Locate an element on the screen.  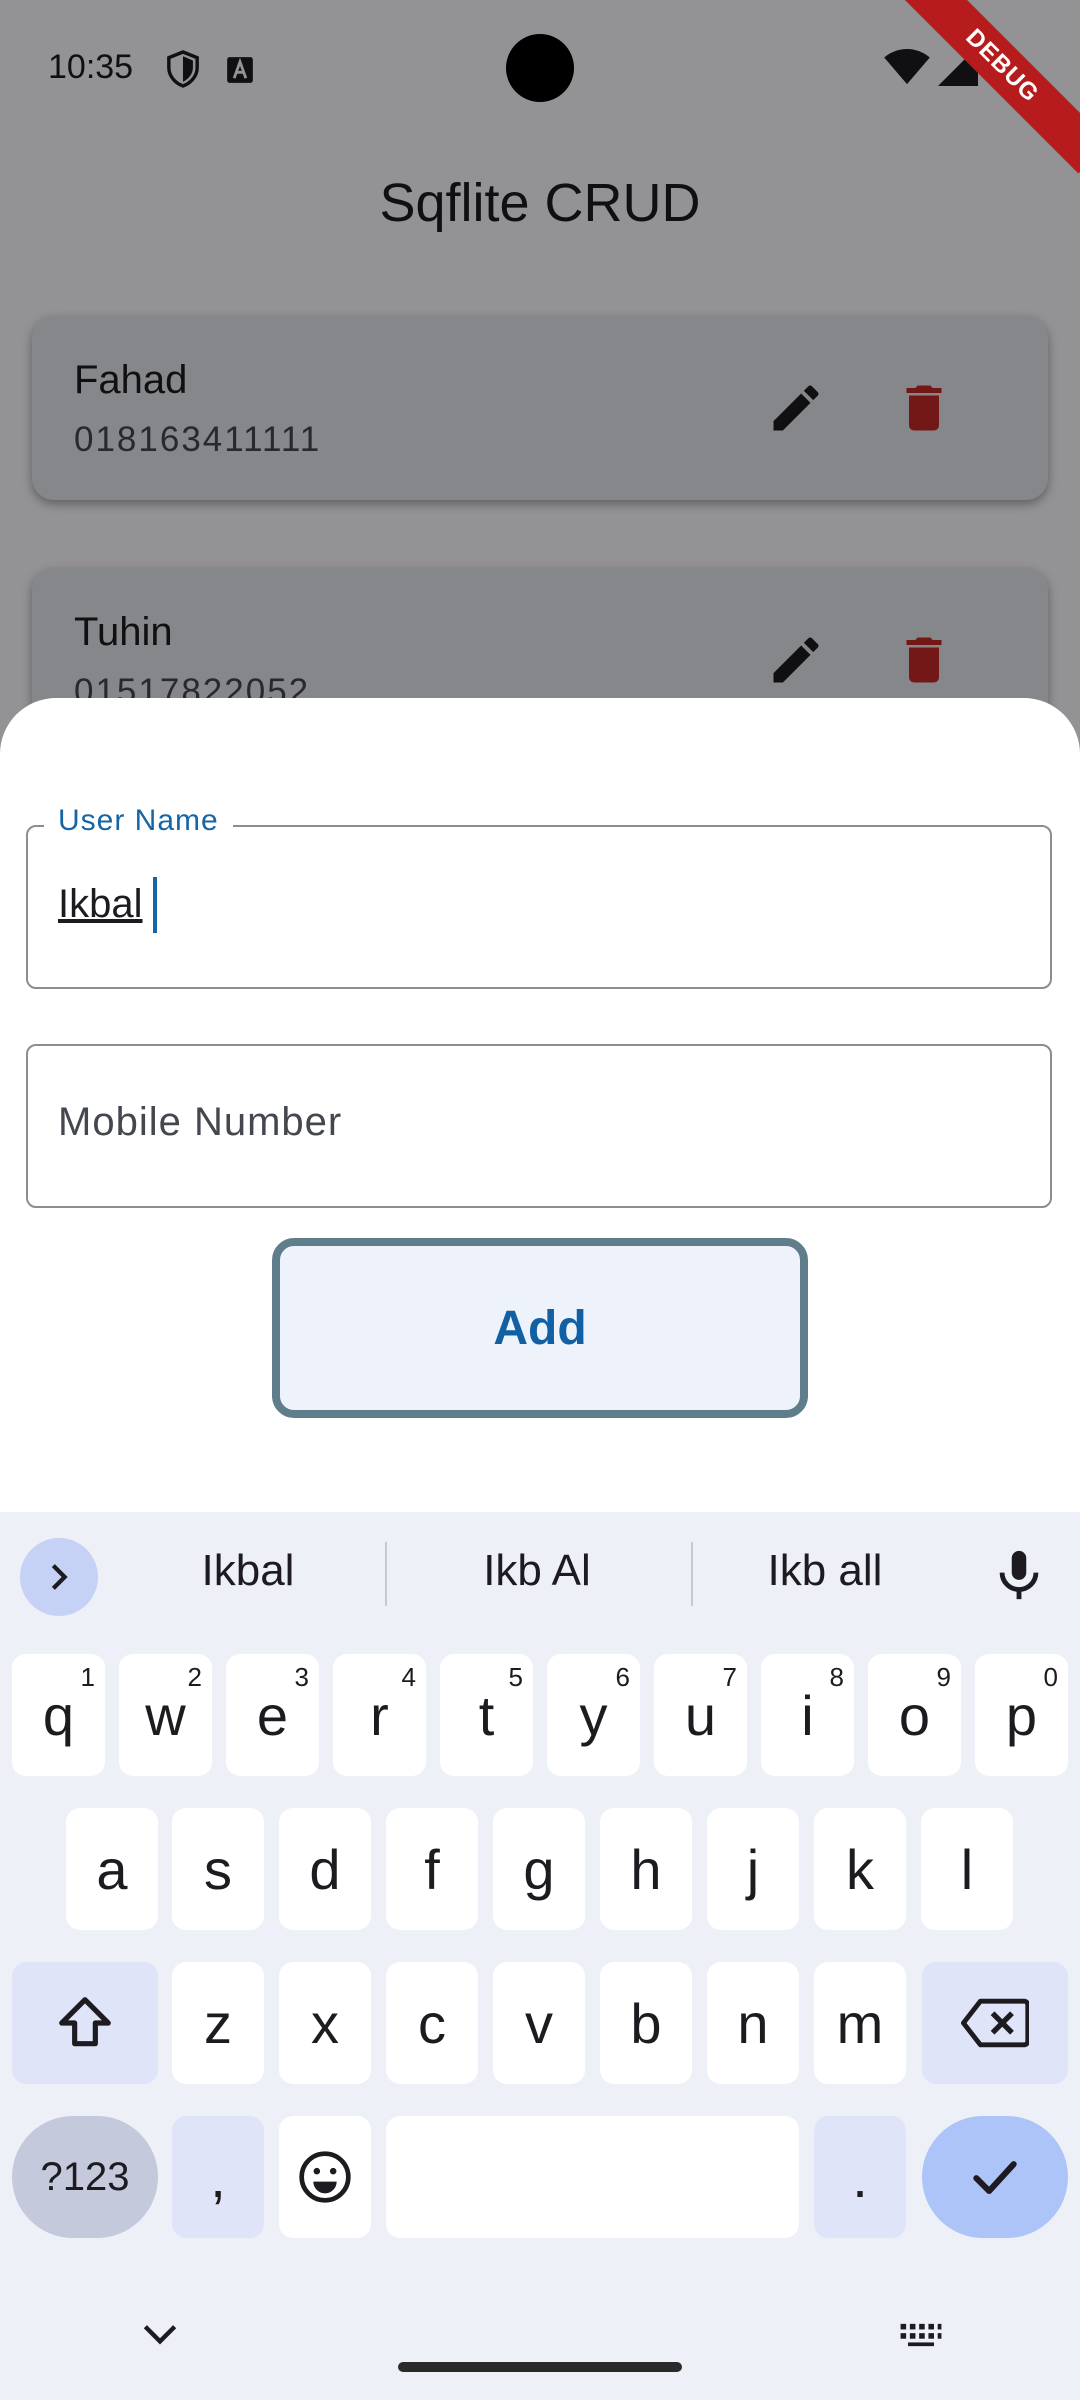
suggestion-divider is located at coordinates (386, 1574).